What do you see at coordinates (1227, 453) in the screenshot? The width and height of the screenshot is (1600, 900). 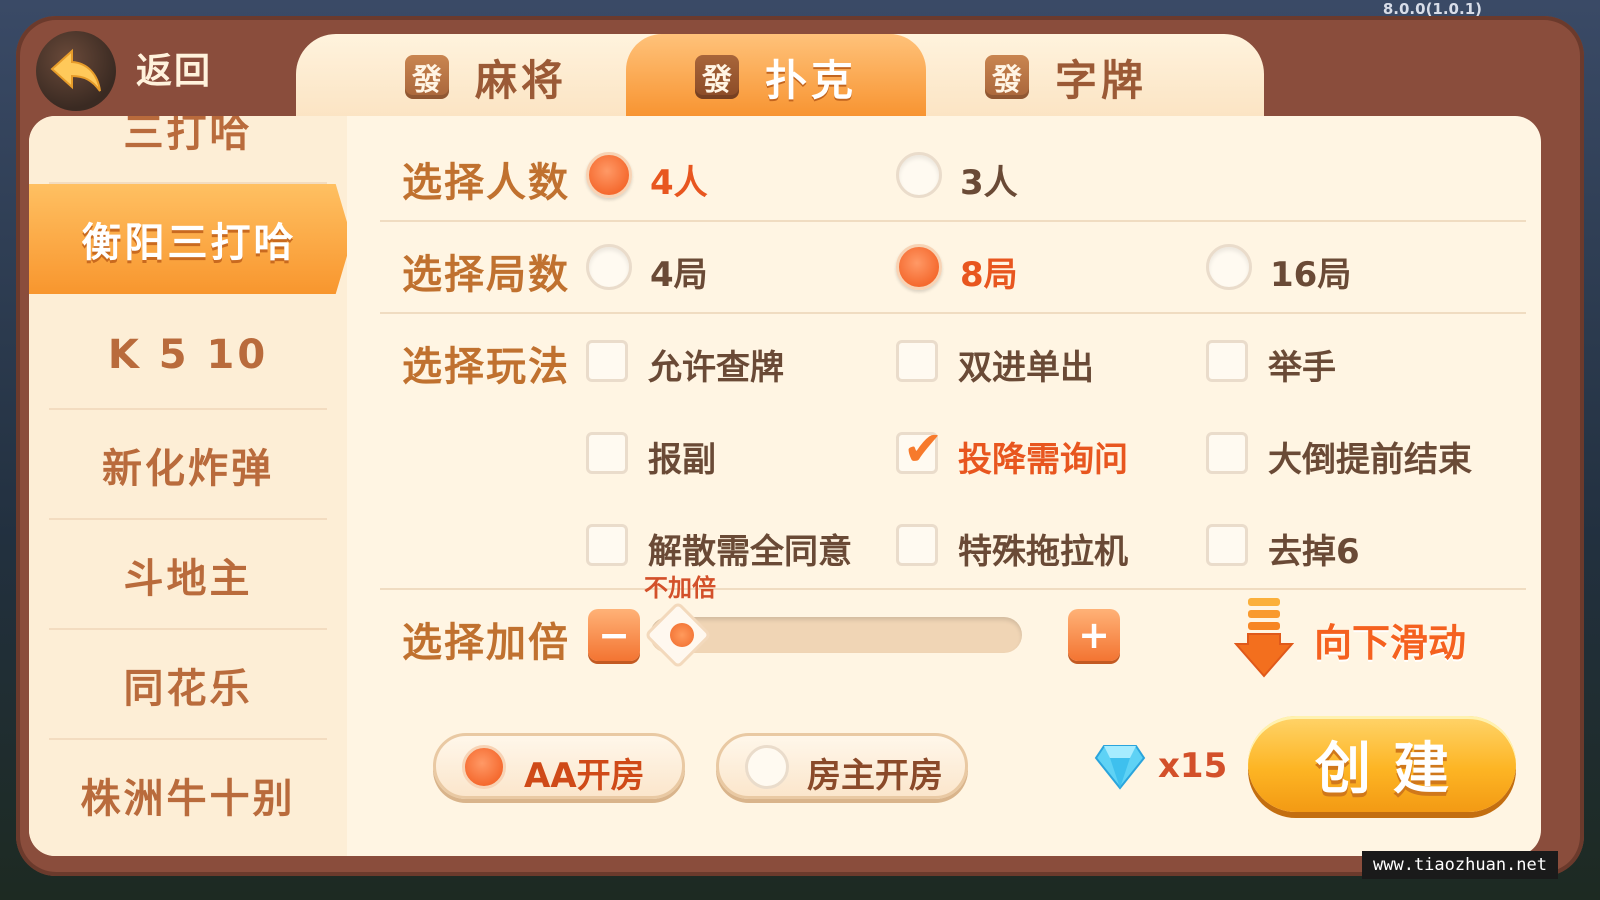 I see `rule-check-early-end` at bounding box center [1227, 453].